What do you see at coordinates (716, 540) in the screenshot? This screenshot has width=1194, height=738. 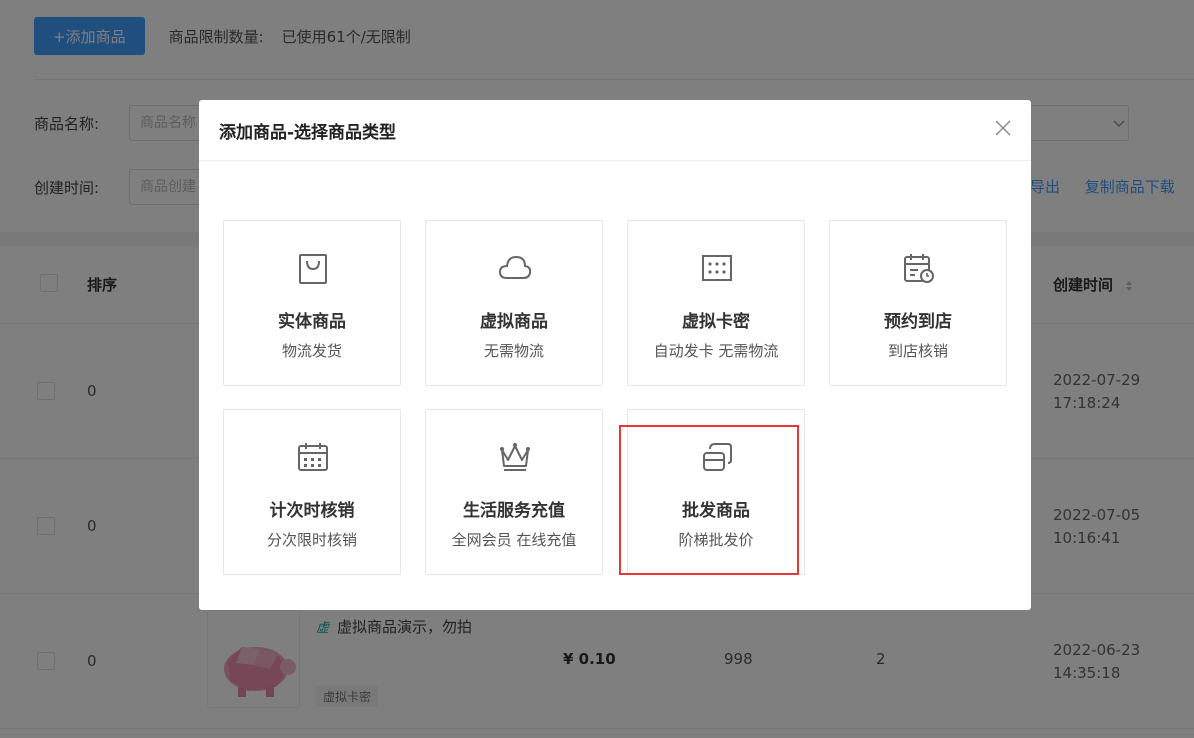 I see `card-subtitle: 阶梯批发价` at bounding box center [716, 540].